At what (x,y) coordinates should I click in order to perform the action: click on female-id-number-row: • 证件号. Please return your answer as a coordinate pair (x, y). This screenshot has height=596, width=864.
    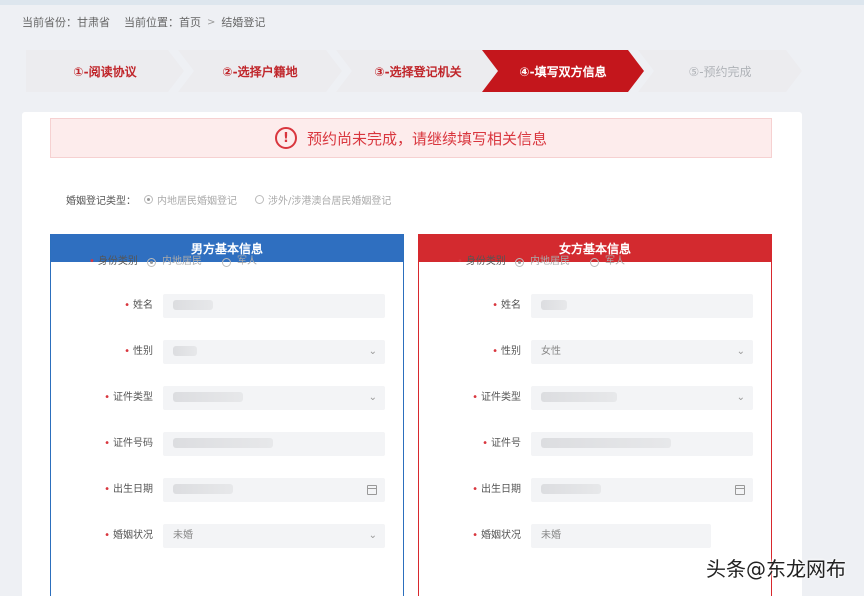
    Looking at the image, I should click on (595, 444).